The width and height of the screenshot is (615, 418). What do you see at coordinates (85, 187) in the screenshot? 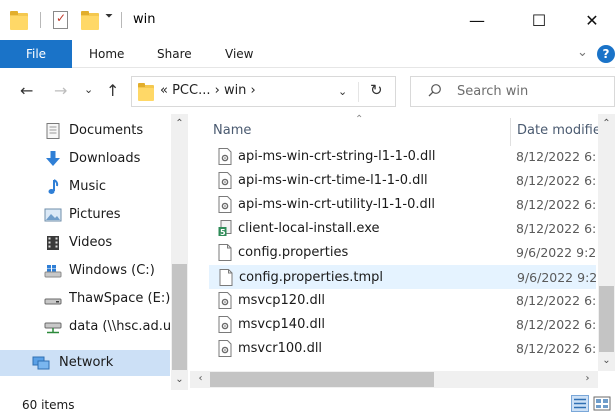
I see `sidebar-item-music: Music` at bounding box center [85, 187].